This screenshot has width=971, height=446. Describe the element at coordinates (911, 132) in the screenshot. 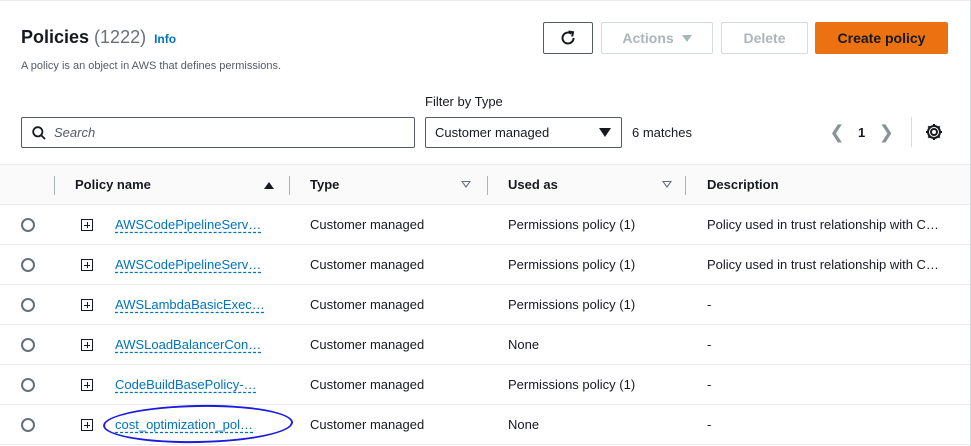

I see `pagination-divider` at that location.